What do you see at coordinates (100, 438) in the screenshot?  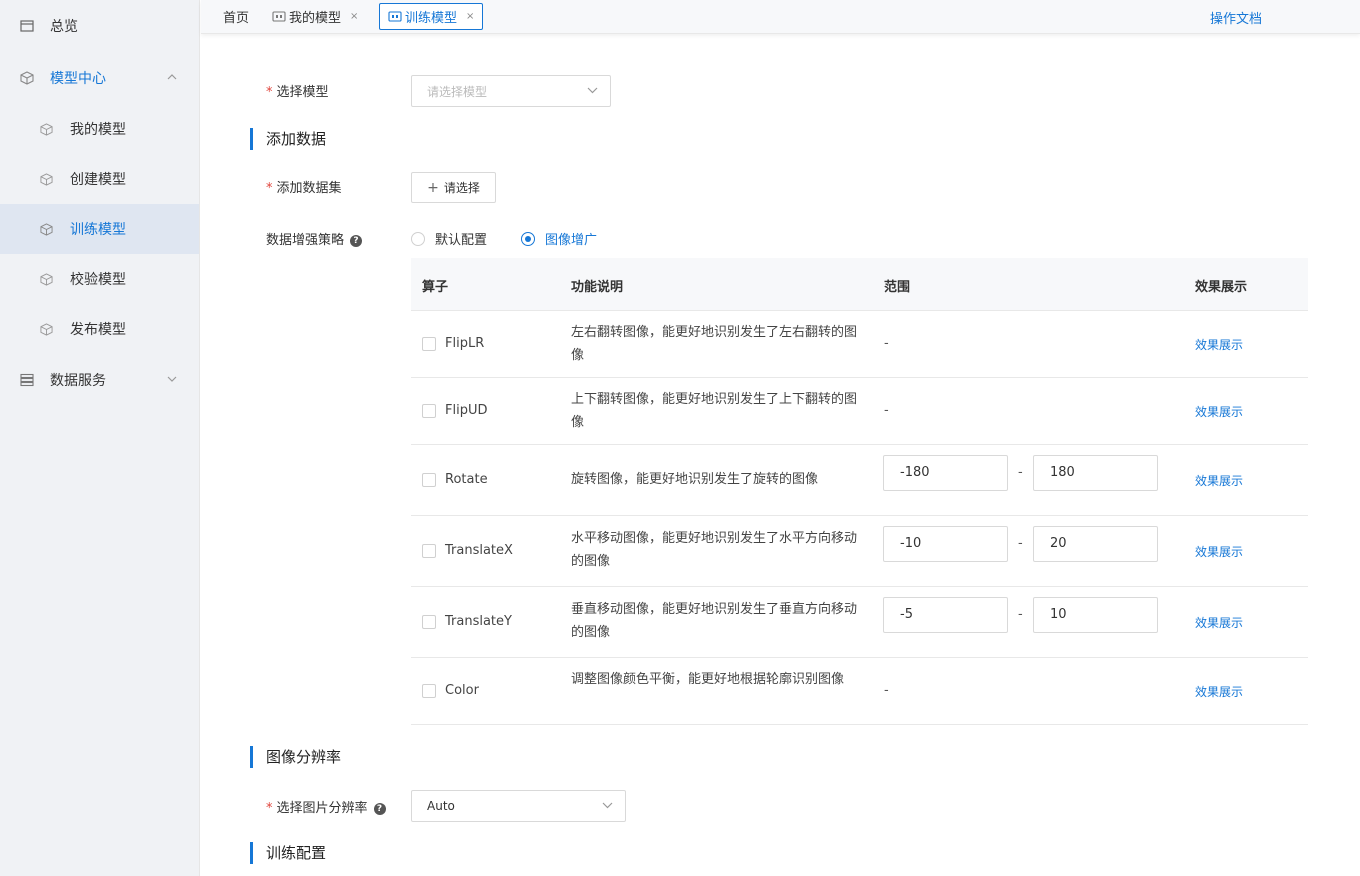 I see `sidebar: 总览 模型中心 我的模型 创建模型 训练模型 校验模型 发布模型 数据服务` at bounding box center [100, 438].